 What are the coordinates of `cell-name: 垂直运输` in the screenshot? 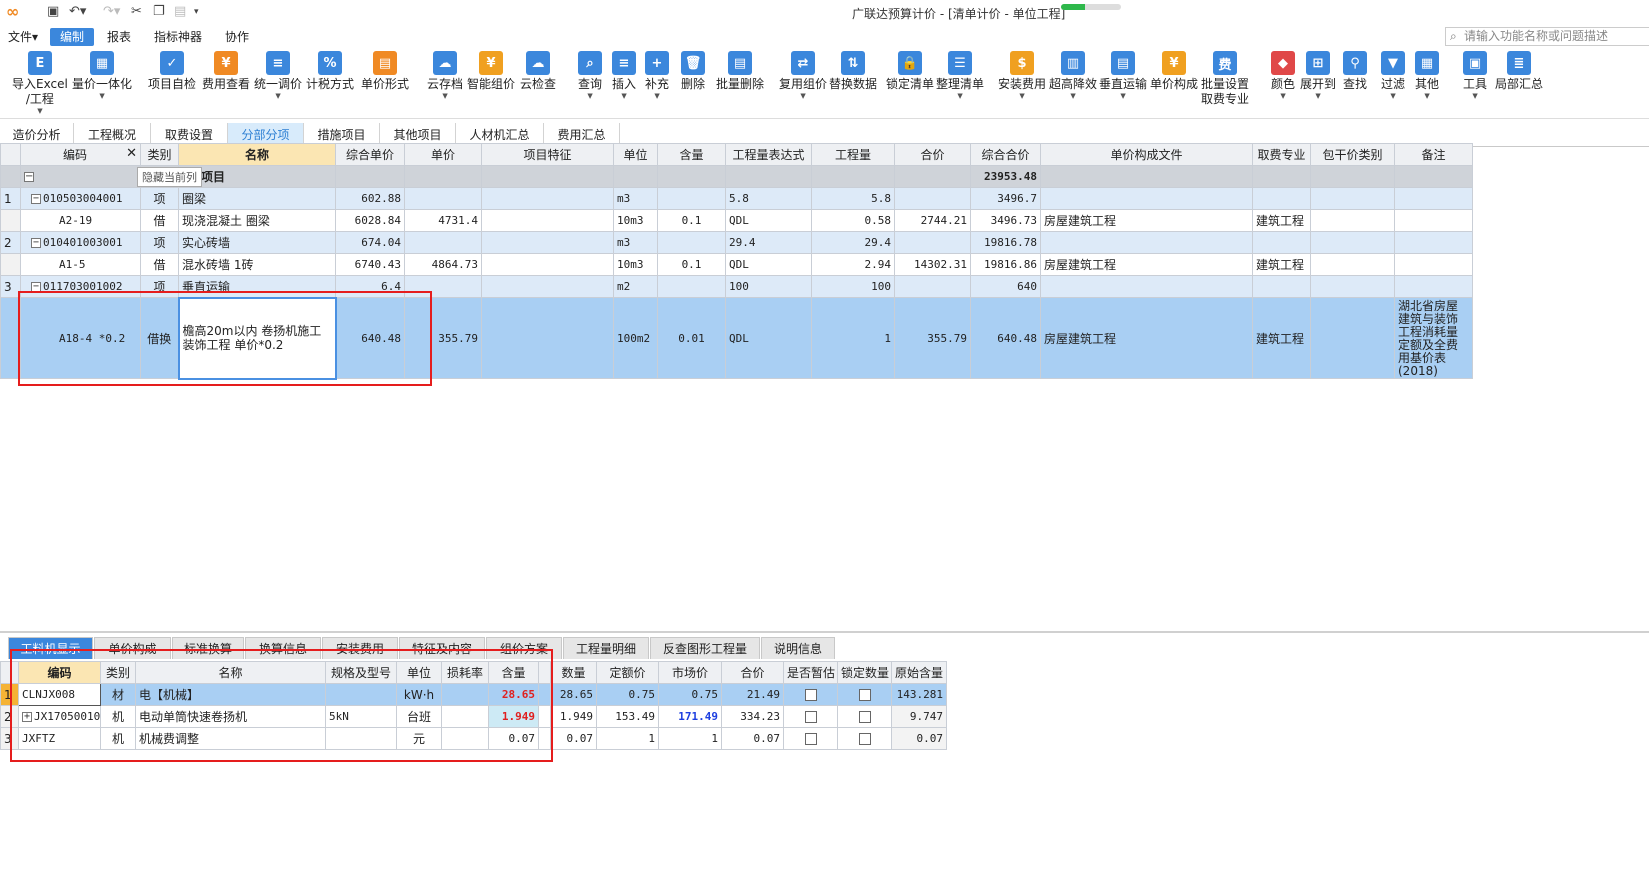 It's located at (257, 286).